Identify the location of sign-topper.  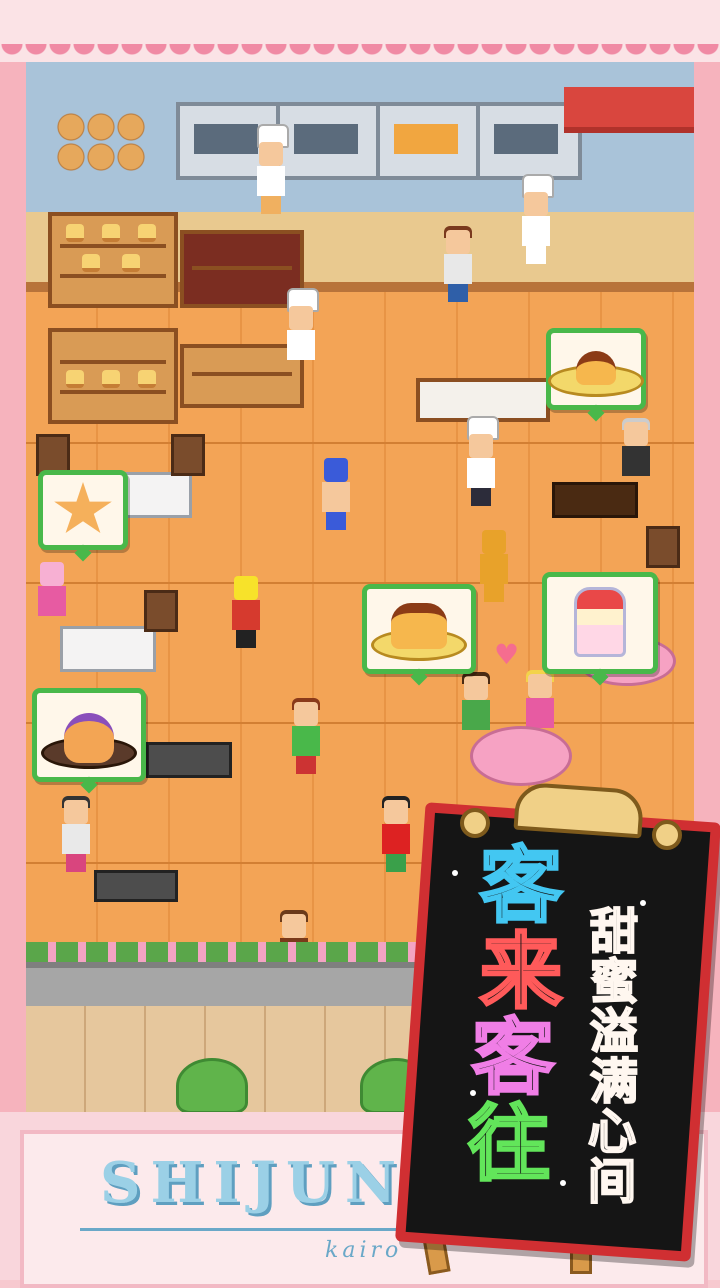
(579, 810).